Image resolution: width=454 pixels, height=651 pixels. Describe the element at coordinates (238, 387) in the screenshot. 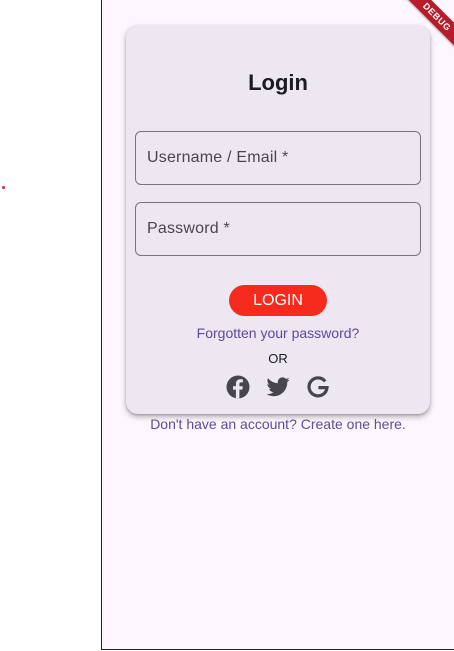

I see `facebook-icon` at that location.